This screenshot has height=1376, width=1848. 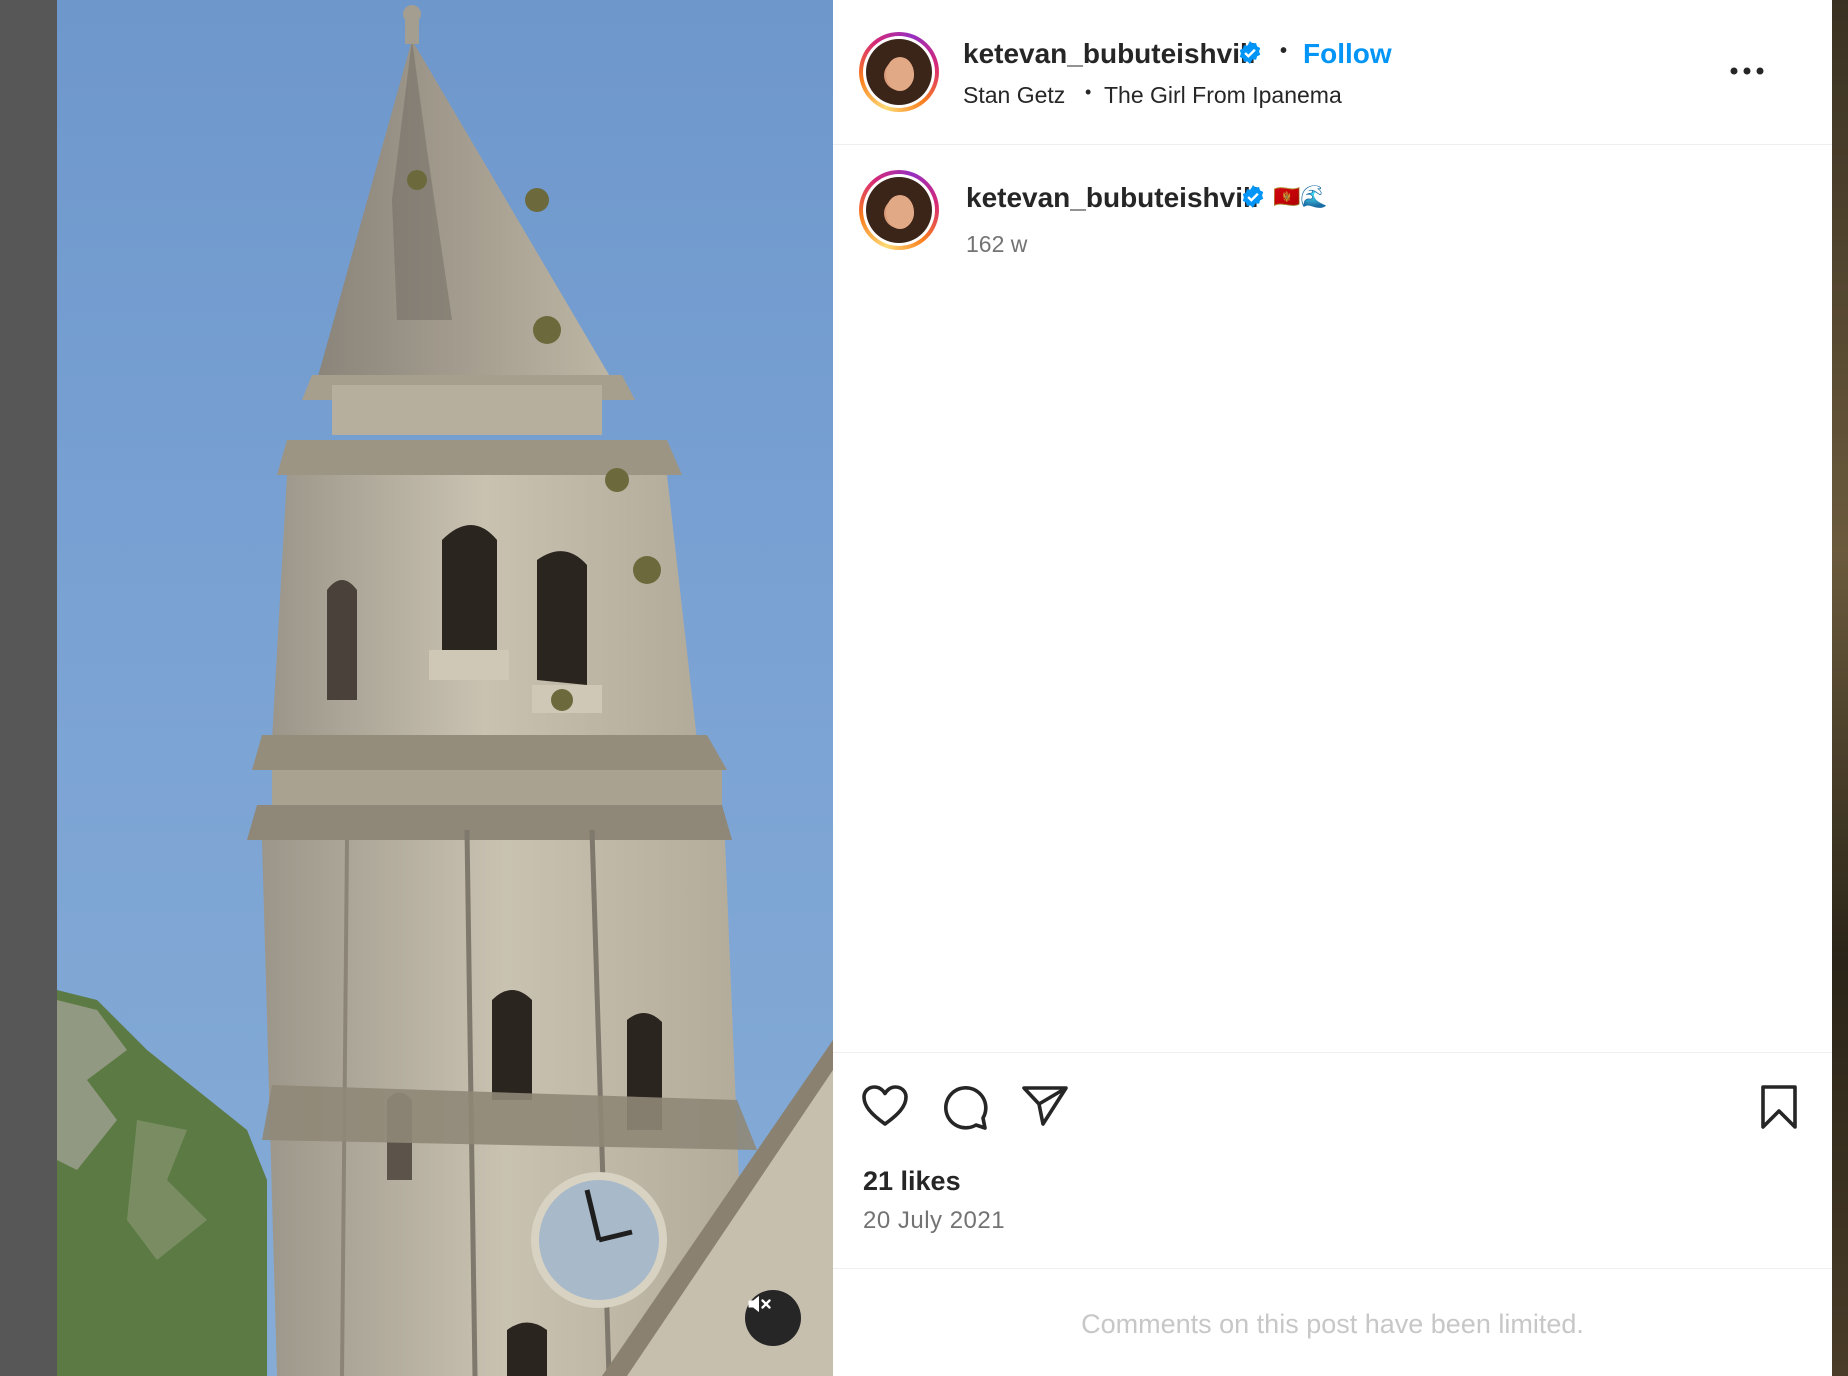 I want to click on heart-icon, so click(x=885, y=1105).